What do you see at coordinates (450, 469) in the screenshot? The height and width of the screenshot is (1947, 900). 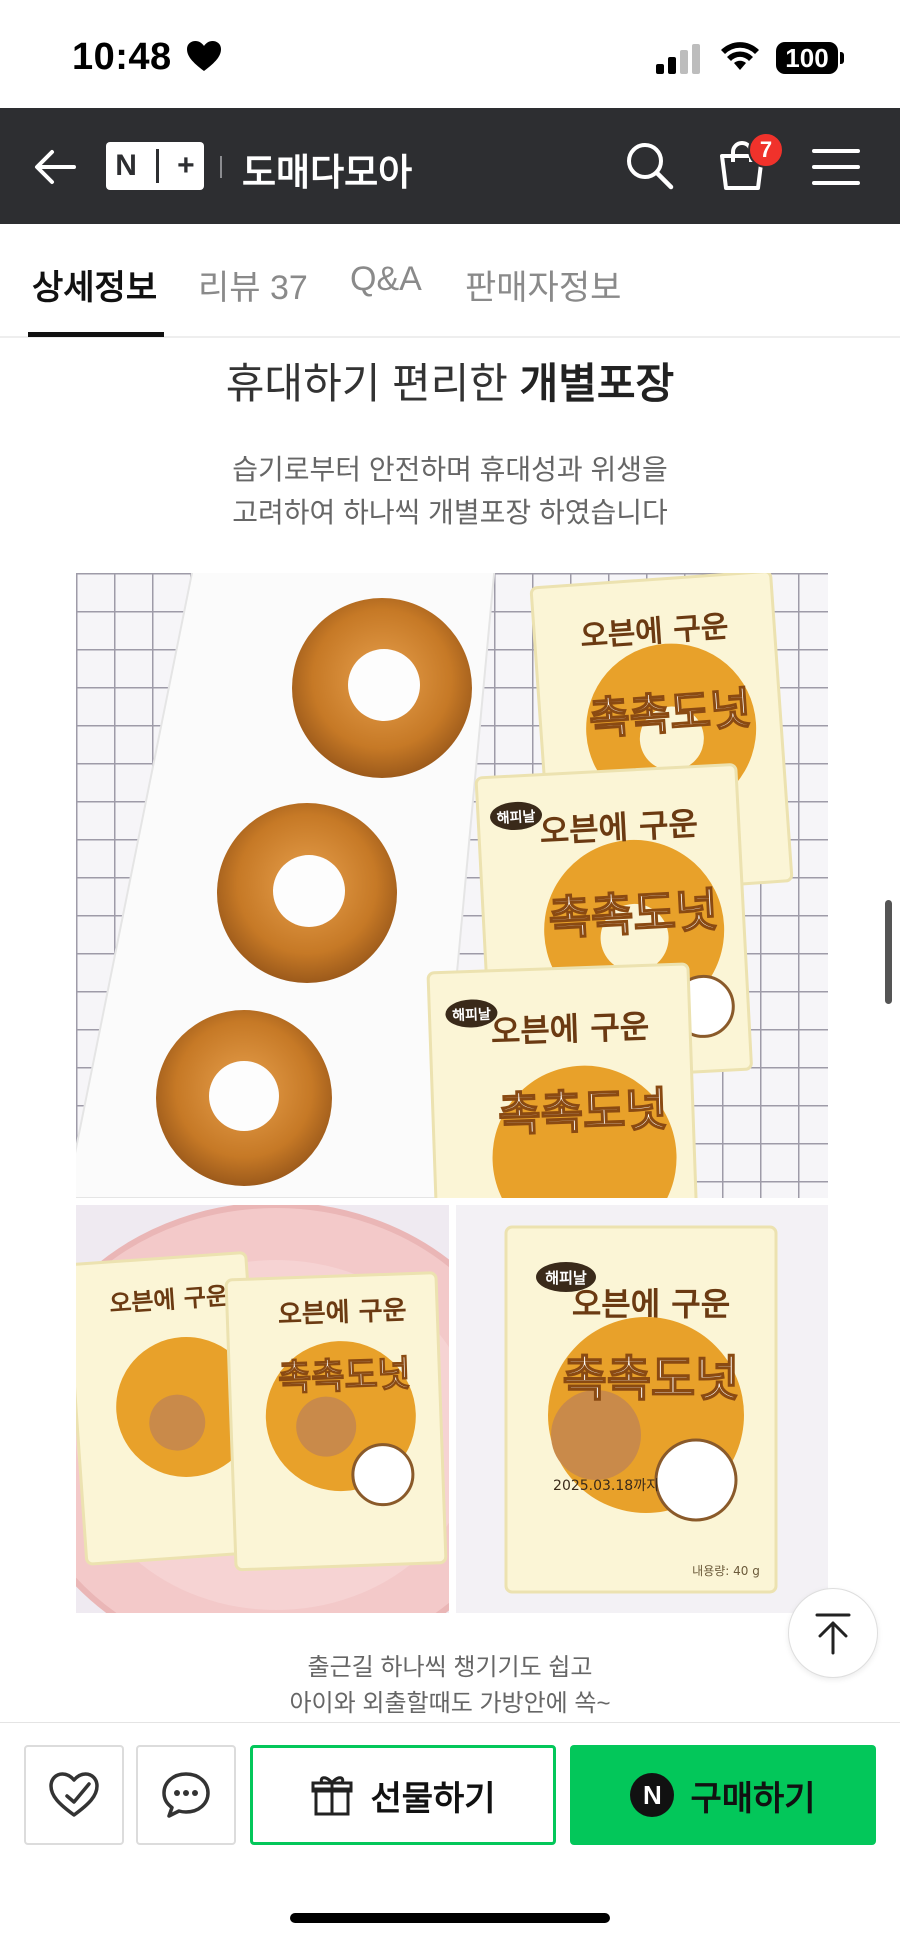 I see `desc-line-1: 습기로부터 안전하며 휴대성과 위생을` at bounding box center [450, 469].